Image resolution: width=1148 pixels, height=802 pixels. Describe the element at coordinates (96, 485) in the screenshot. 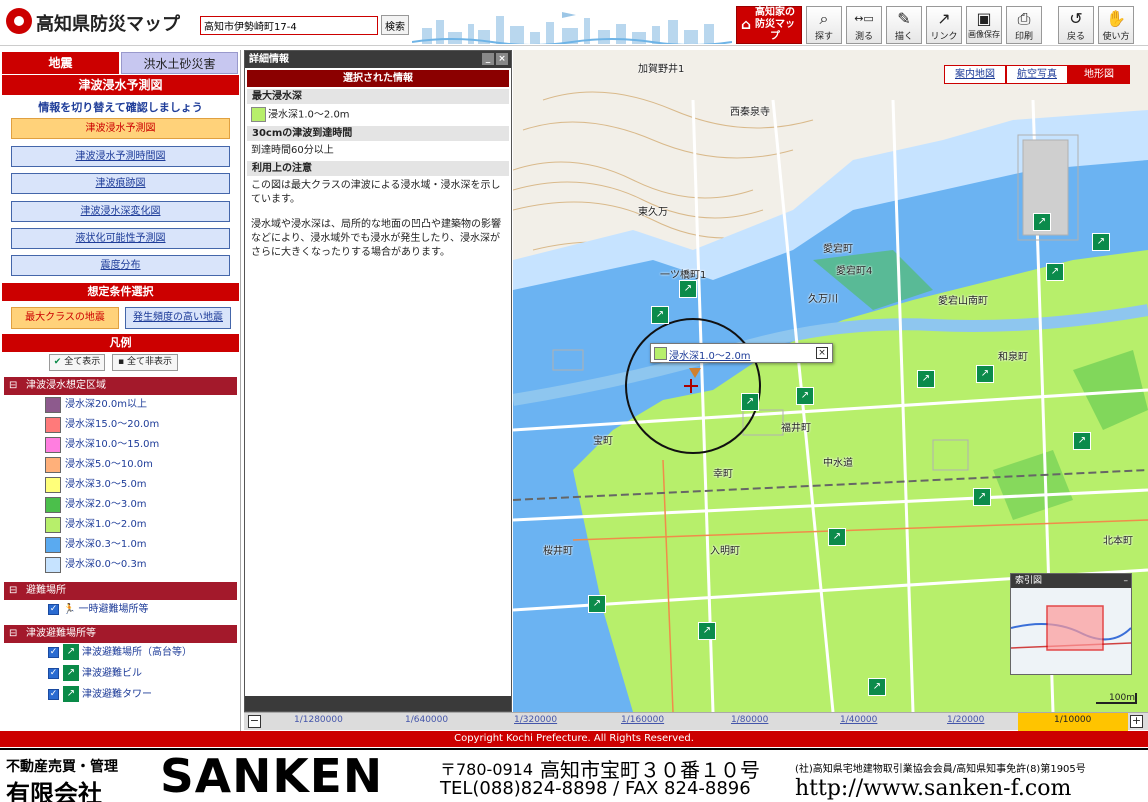

I see `legend-depth-3: 浸水深3.0〜5.0m` at that location.